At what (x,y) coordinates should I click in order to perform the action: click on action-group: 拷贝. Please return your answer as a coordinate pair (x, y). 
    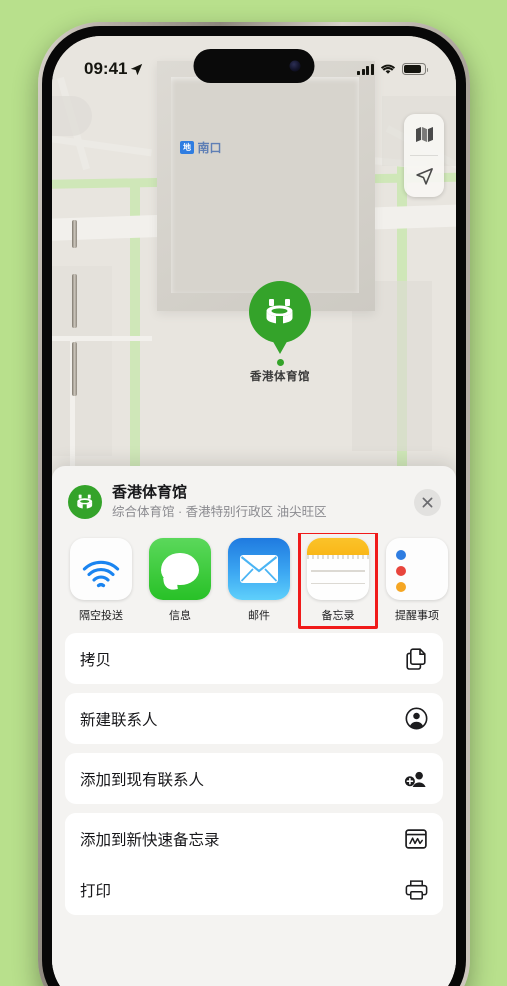
    Looking at the image, I should click on (254, 658).